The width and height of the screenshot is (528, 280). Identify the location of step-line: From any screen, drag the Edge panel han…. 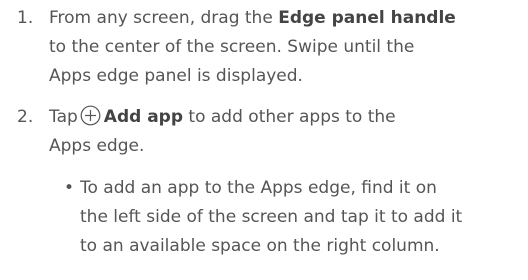
(284, 18).